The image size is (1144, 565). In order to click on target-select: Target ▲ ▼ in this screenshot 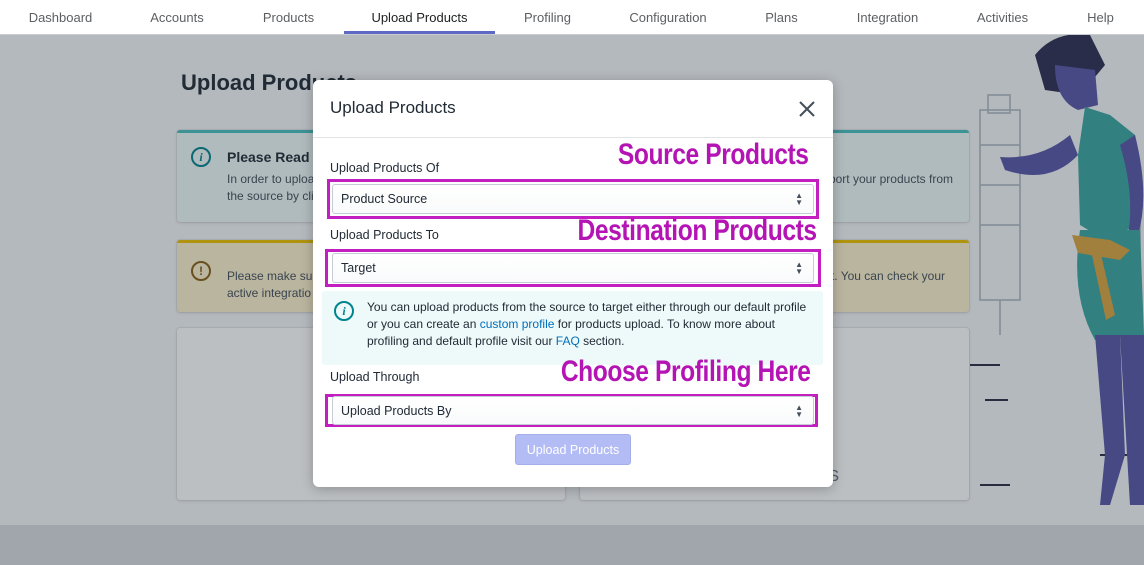, I will do `click(573, 268)`.